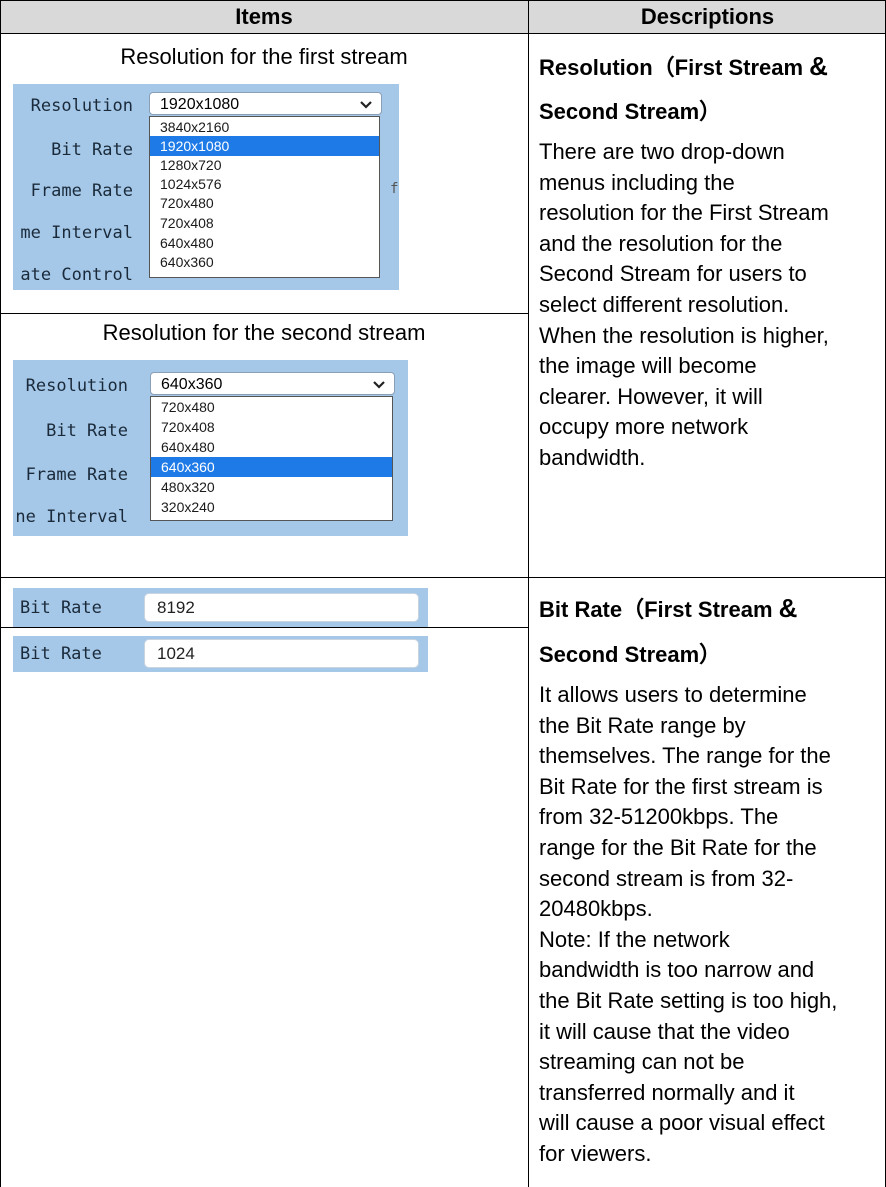  What do you see at coordinates (630, 111) in the screenshot?
I see `resolution-desc-title-line2: Second Stream）` at bounding box center [630, 111].